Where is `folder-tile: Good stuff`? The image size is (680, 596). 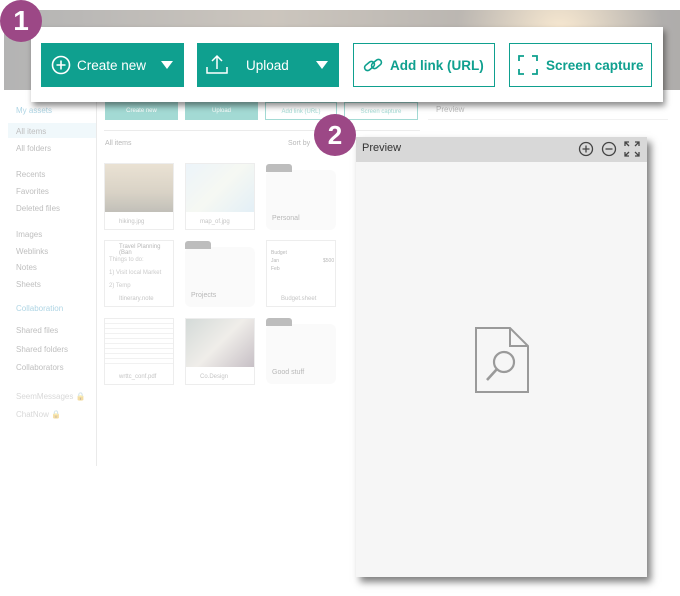 folder-tile: Good stuff is located at coordinates (301, 351).